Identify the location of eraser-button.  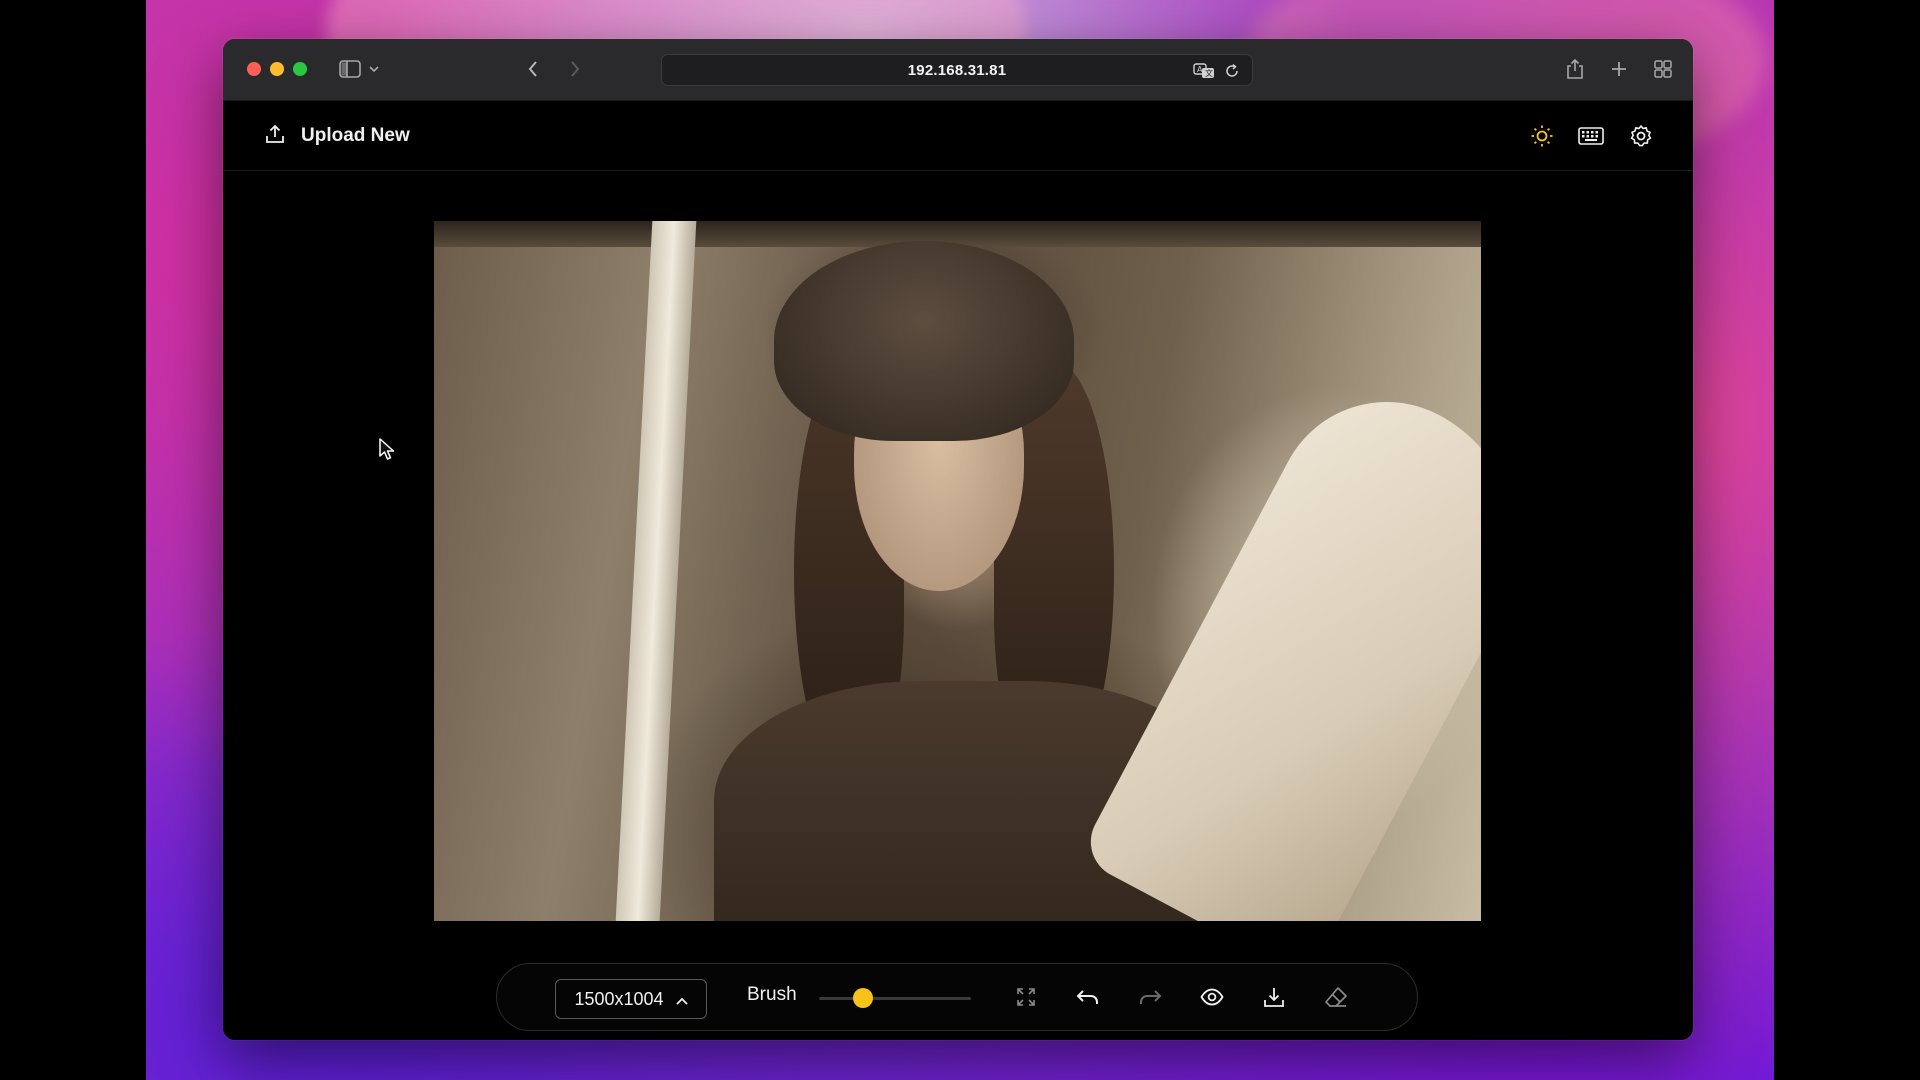
(1336, 999).